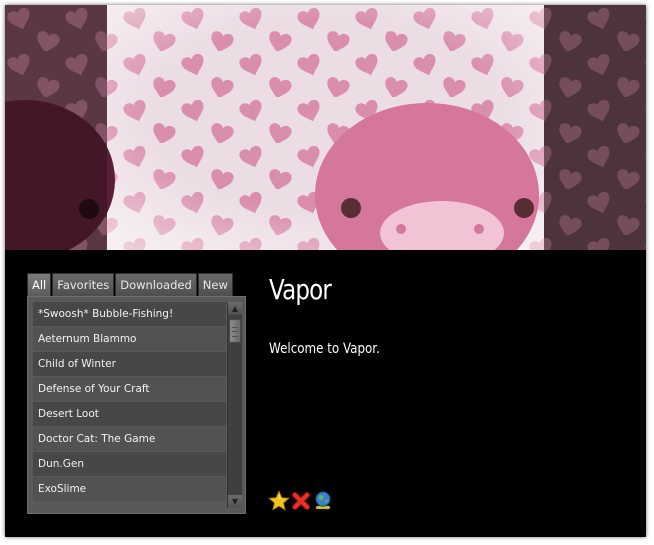  What do you see at coordinates (235, 308) in the screenshot?
I see `scroll-up-button: ▲` at bounding box center [235, 308].